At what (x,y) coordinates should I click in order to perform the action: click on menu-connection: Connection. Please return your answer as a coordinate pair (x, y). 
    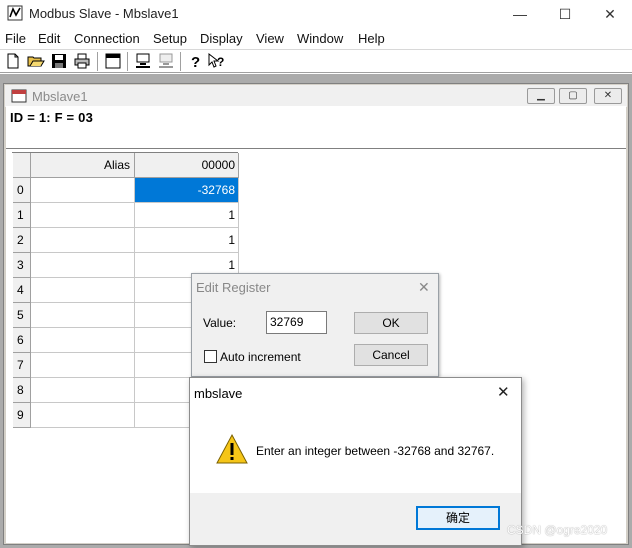
    Looking at the image, I should click on (107, 38).